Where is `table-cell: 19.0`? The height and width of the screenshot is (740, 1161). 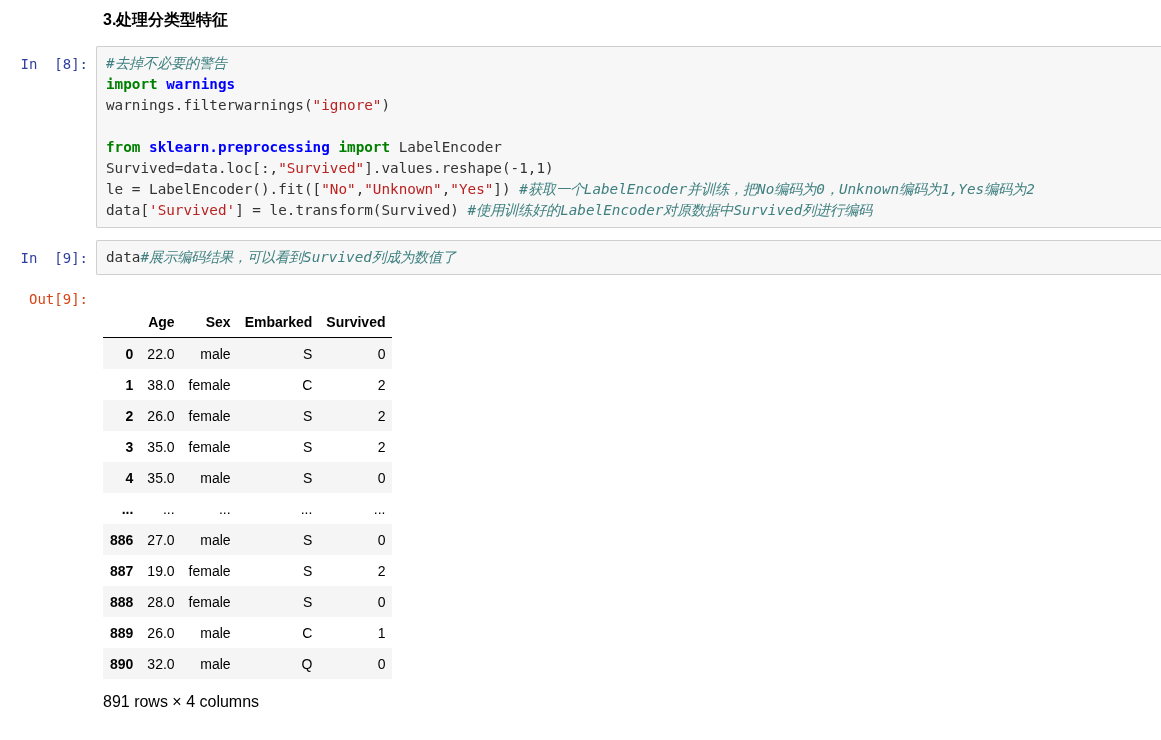
table-cell: 19.0 is located at coordinates (161, 570).